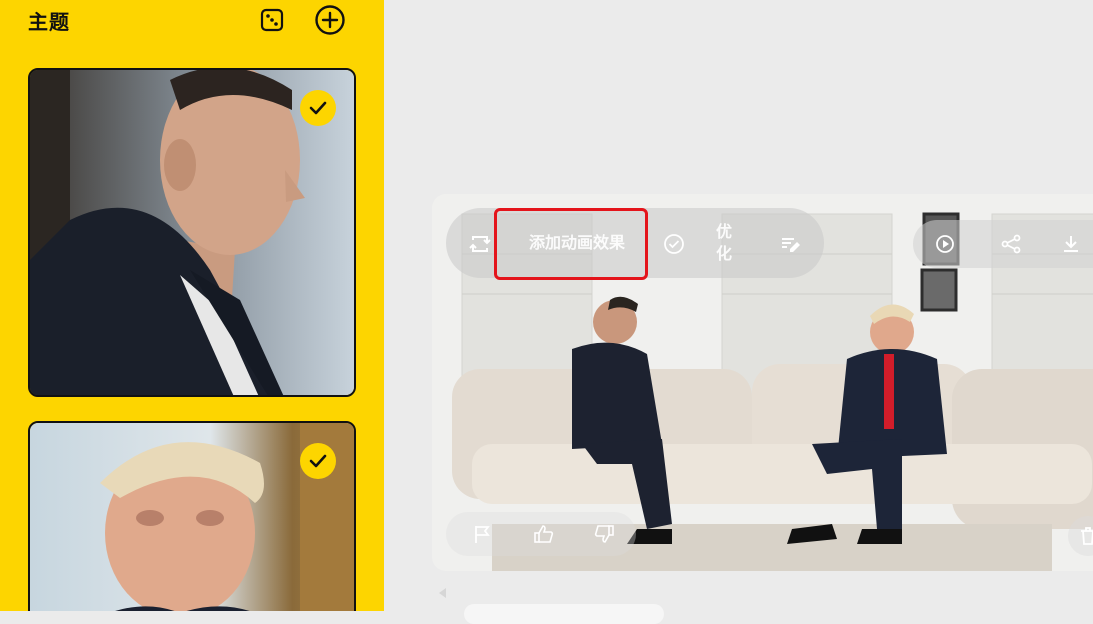 Image resolution: width=1093 pixels, height=624 pixels. Describe the element at coordinates (1087, 536) in the screenshot. I see `trash-icon` at that location.